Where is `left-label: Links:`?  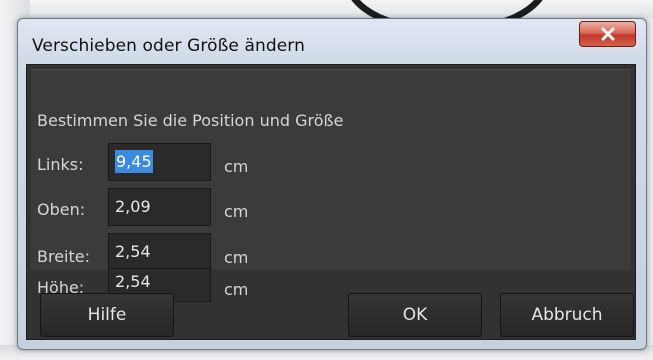 left-label: Links: is located at coordinates (60, 164).